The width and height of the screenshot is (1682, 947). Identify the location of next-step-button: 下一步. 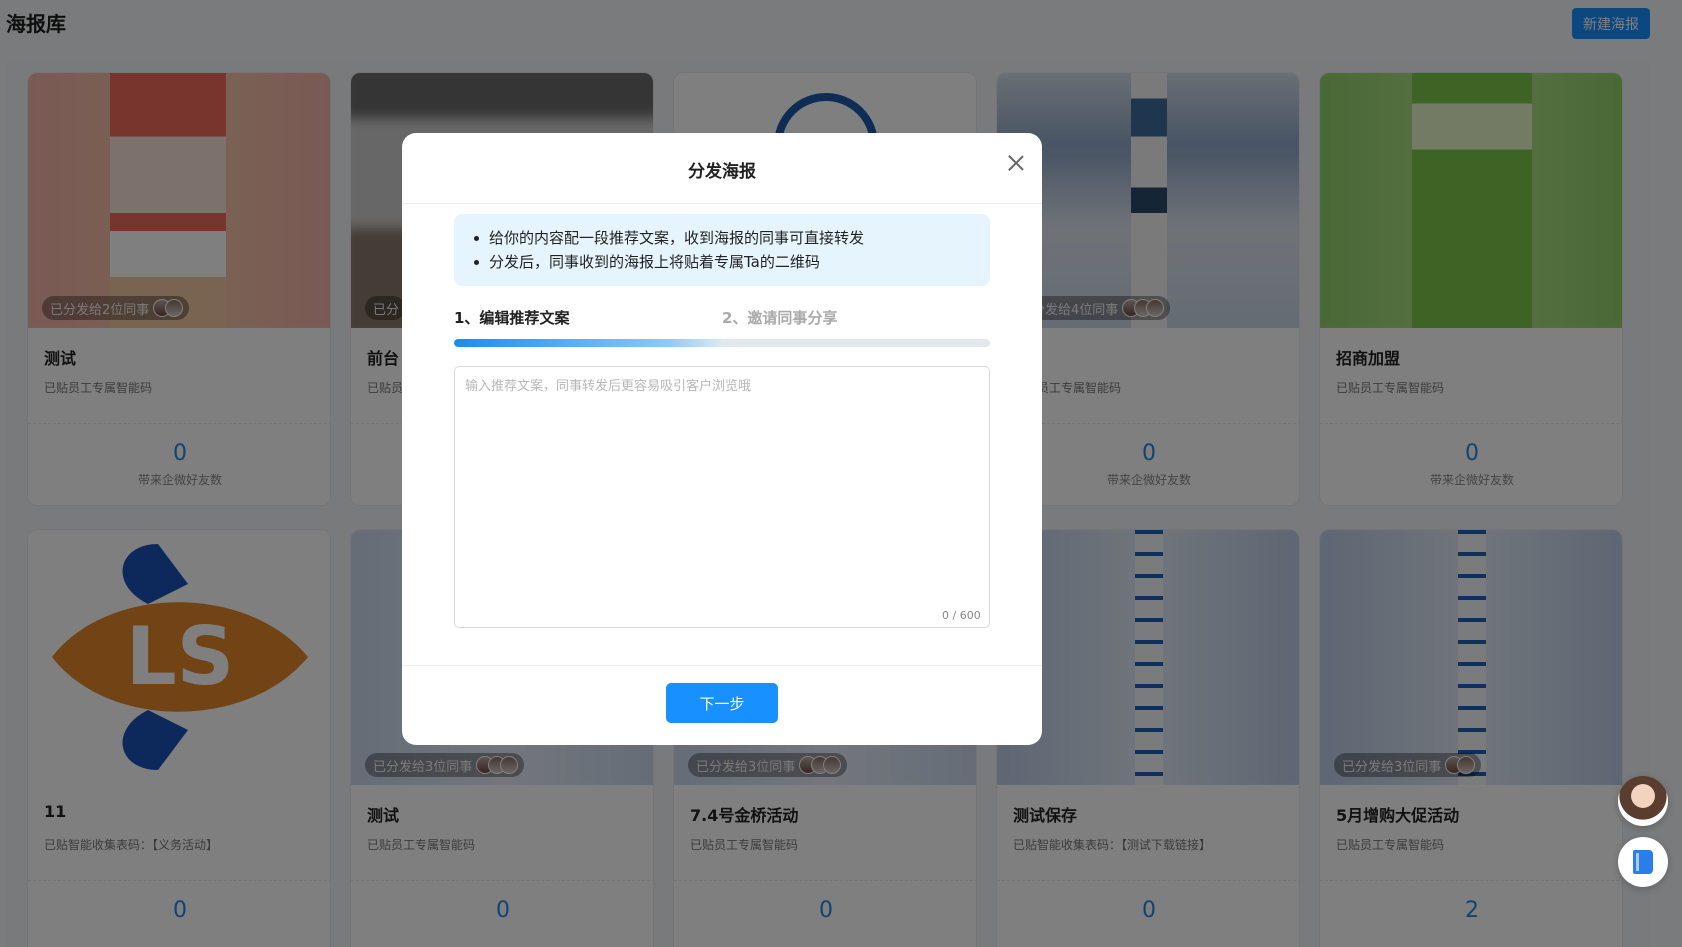
(722, 703).